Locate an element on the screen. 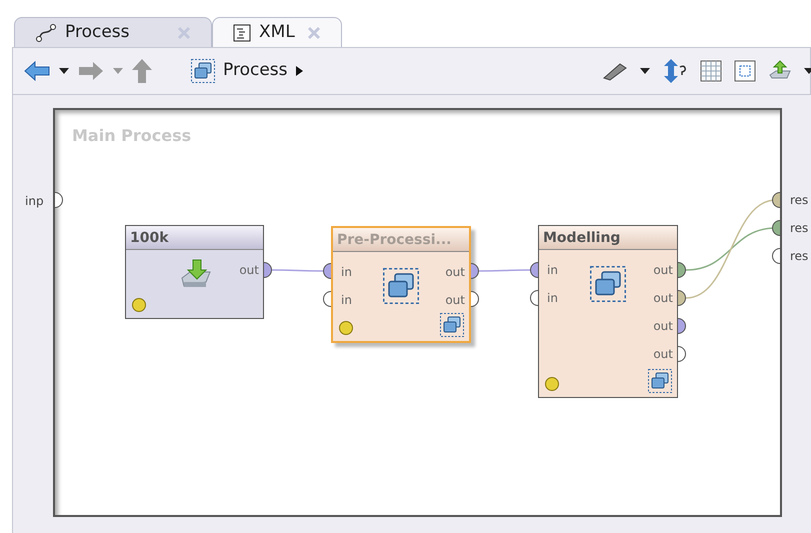 The width and height of the screenshot is (811, 533). tab: Process is located at coordinates (113, 32).